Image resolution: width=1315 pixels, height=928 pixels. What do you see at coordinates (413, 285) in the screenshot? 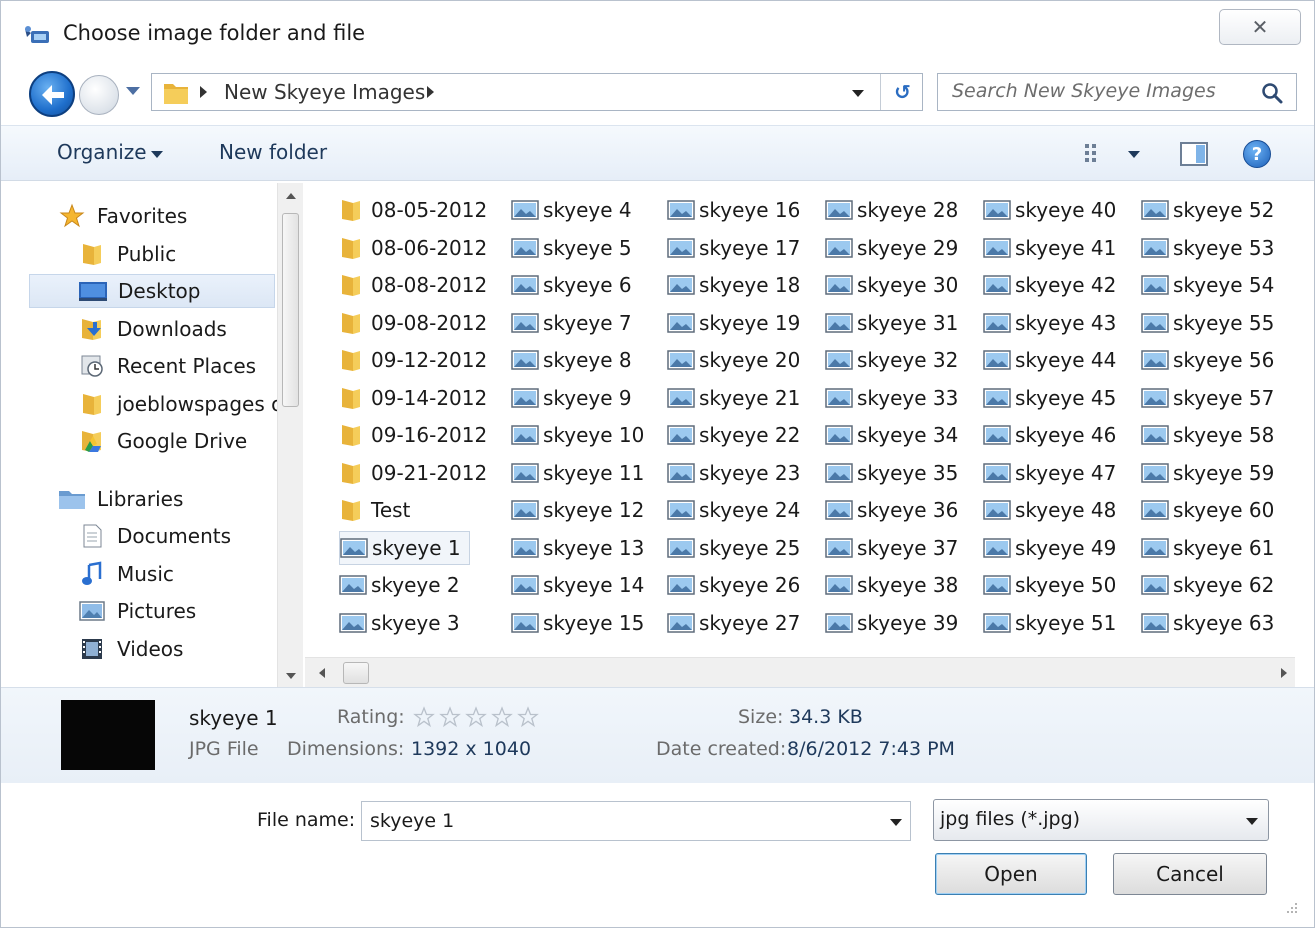
I see `folder-item: 08-08-2012` at bounding box center [413, 285].